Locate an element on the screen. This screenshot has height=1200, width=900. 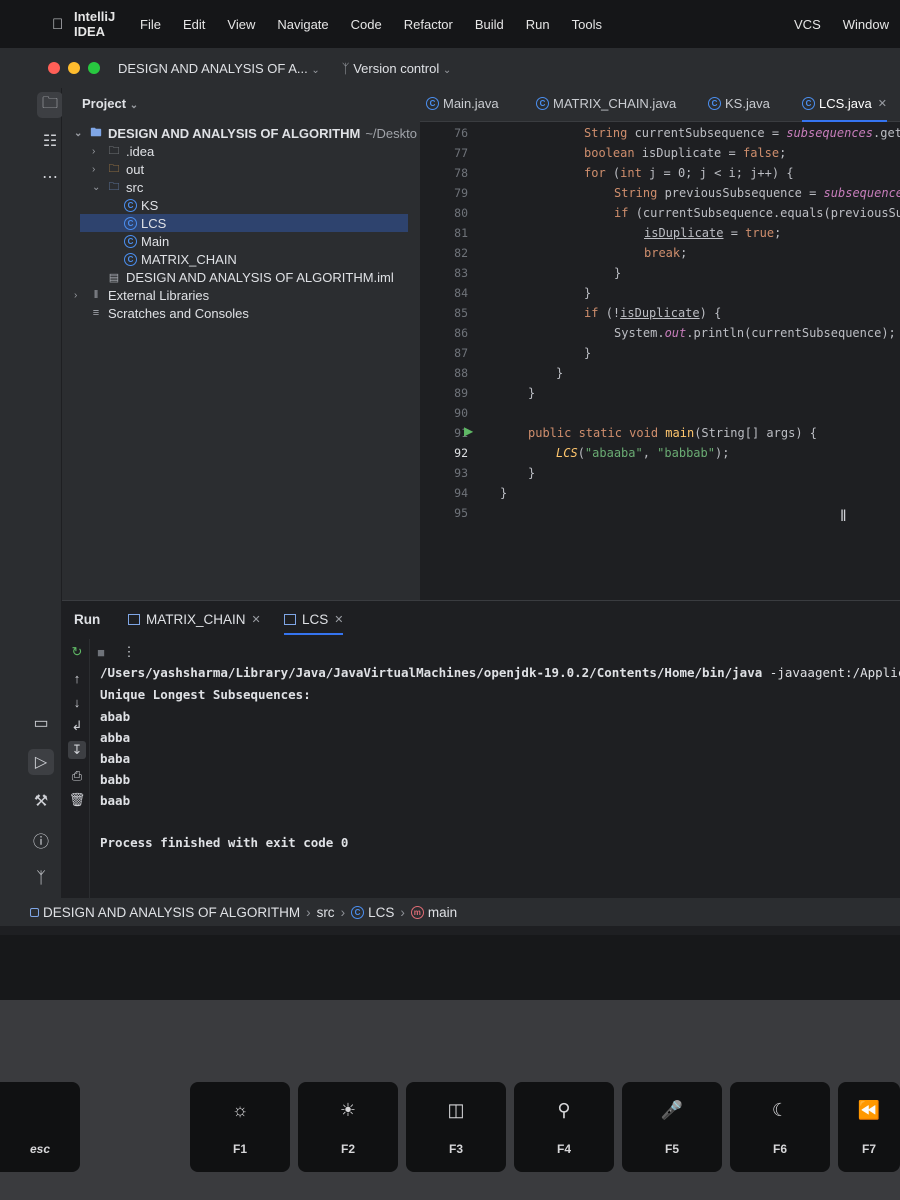
console-line: abab is located at coordinates (115, 716).